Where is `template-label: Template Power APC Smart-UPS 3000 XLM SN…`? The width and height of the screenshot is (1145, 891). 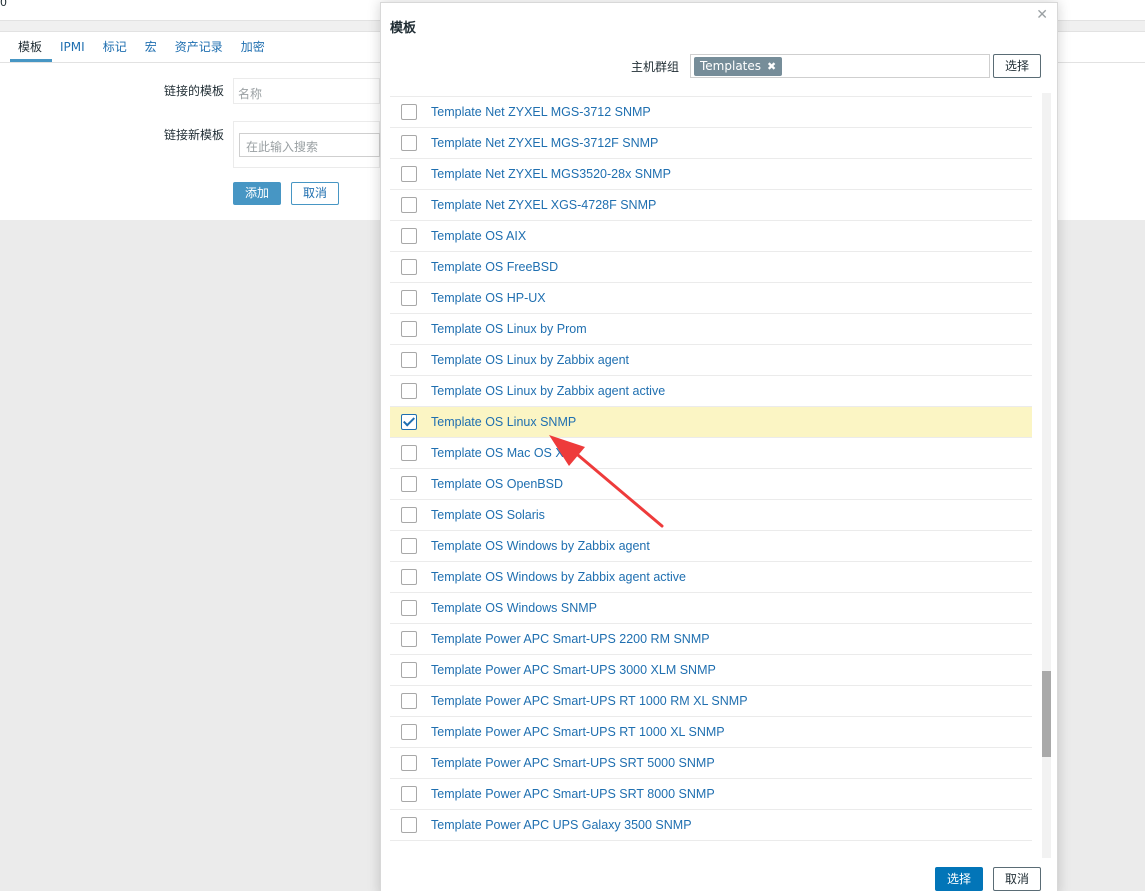
template-label: Template Power APC Smart-UPS 3000 XLM SN… is located at coordinates (573, 670).